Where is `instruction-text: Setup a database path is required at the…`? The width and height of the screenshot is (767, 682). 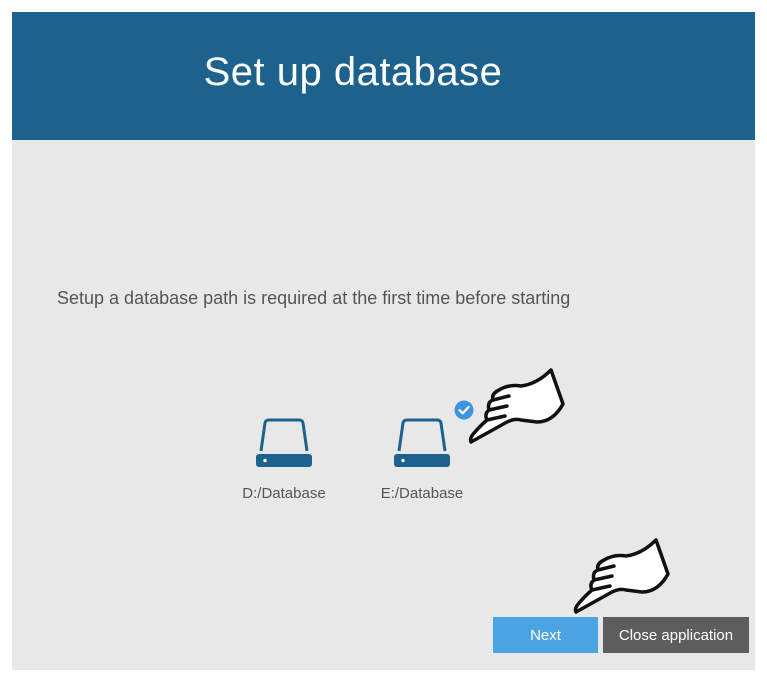 instruction-text: Setup a database path is required at the… is located at coordinates (314, 298).